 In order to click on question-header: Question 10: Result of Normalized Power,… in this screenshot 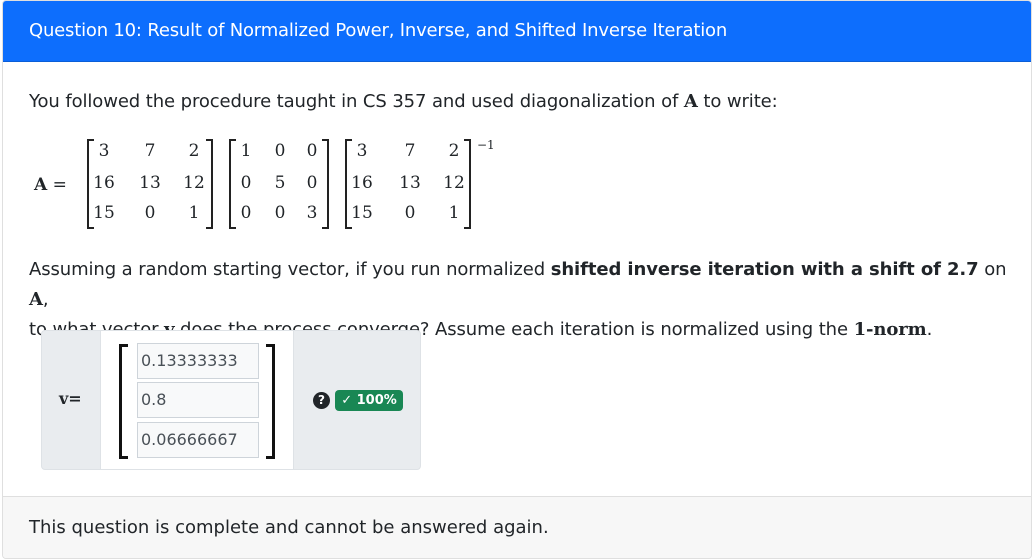, I will do `click(517, 31)`.